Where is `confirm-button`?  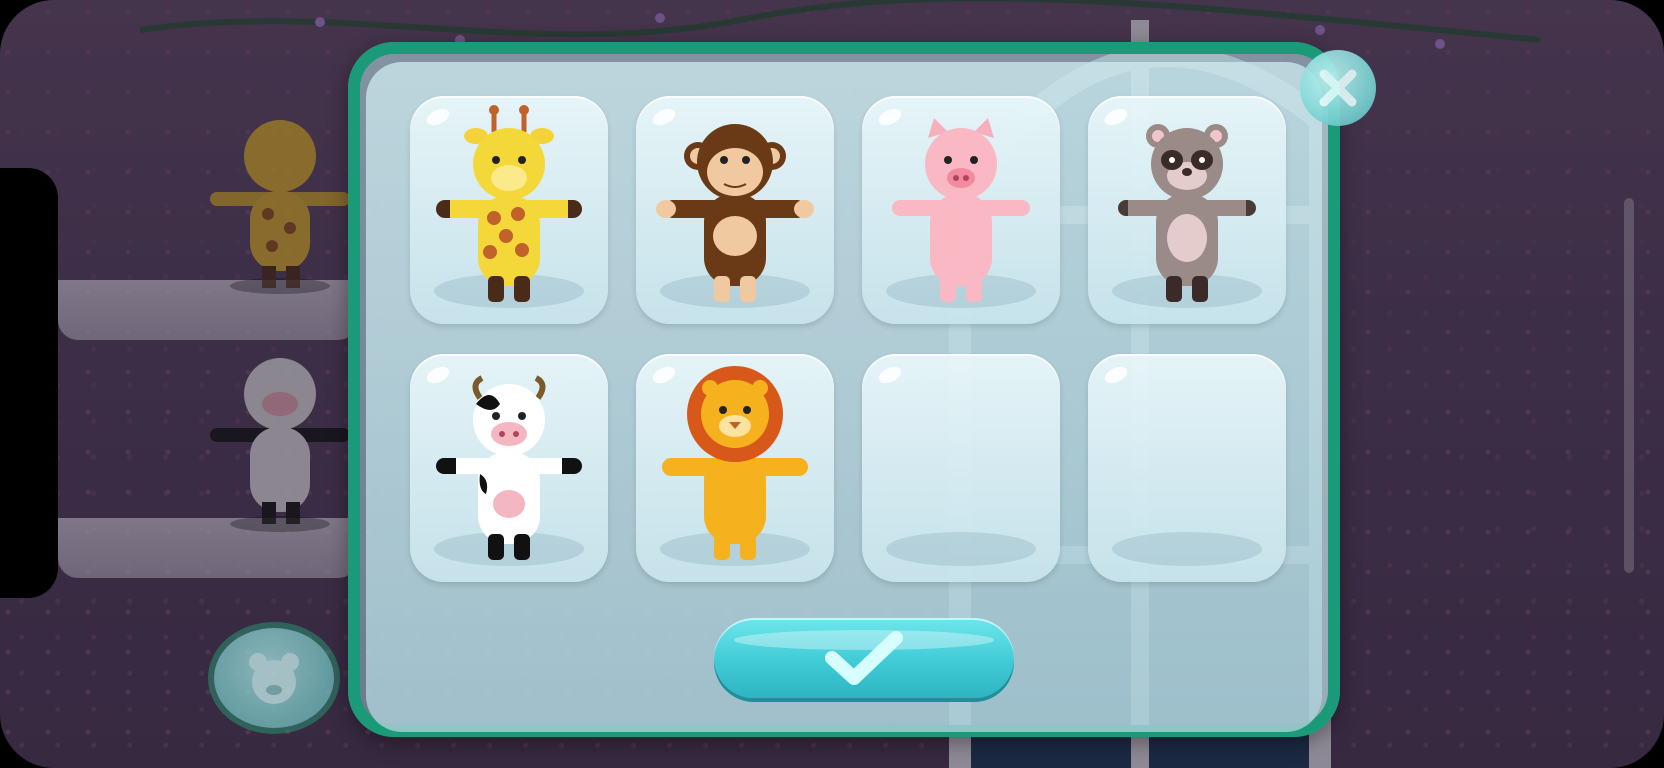
confirm-button is located at coordinates (864, 658).